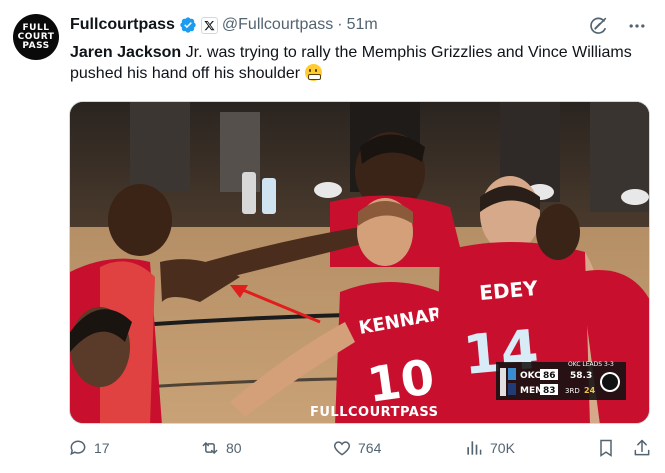 The height and width of the screenshot is (473, 665). I want to click on like-button: 764, so click(356, 448).